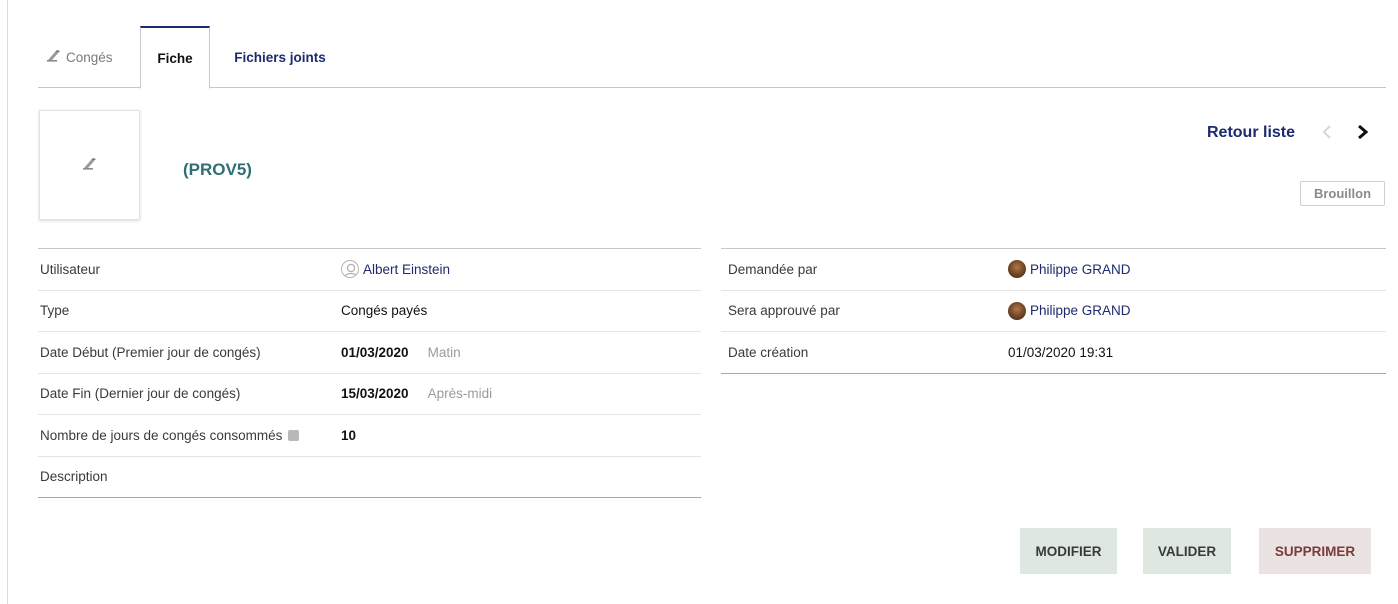  What do you see at coordinates (1187, 551) in the screenshot?
I see `validate-button: VALIDER` at bounding box center [1187, 551].